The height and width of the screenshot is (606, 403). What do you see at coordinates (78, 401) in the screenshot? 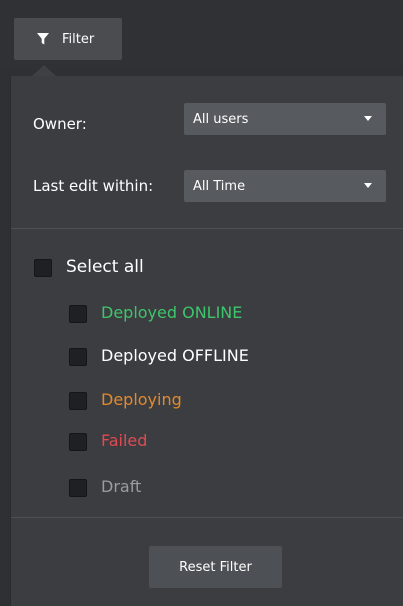
I see `status-checkbox-deploying` at bounding box center [78, 401].